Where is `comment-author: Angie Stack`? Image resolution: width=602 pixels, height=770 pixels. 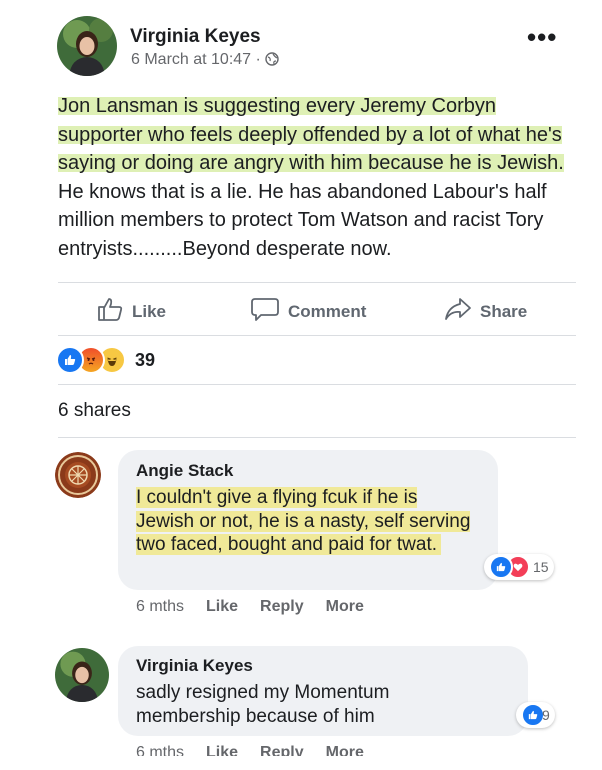
comment-author: Angie Stack is located at coordinates (184, 471).